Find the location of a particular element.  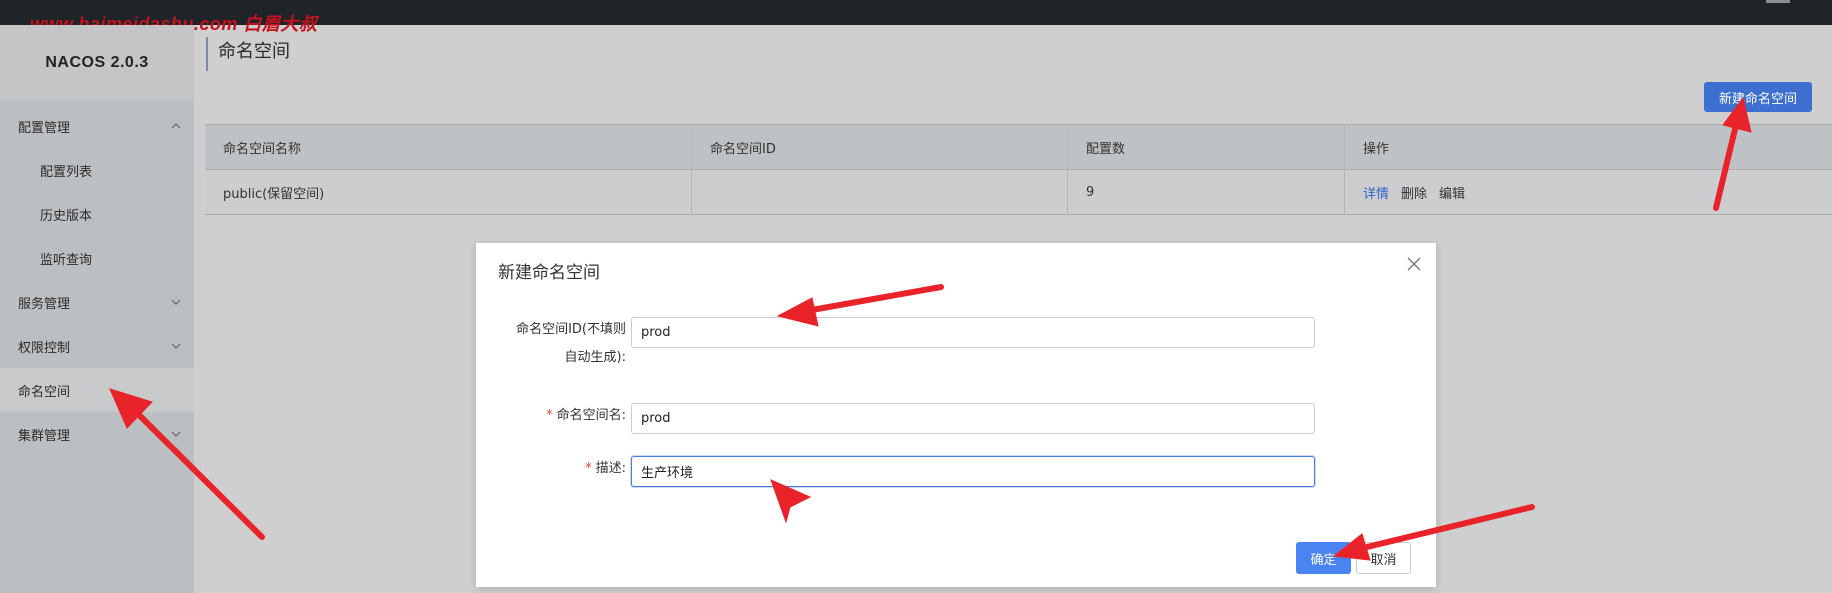

cancel-button: 取消 is located at coordinates (1383, 558).